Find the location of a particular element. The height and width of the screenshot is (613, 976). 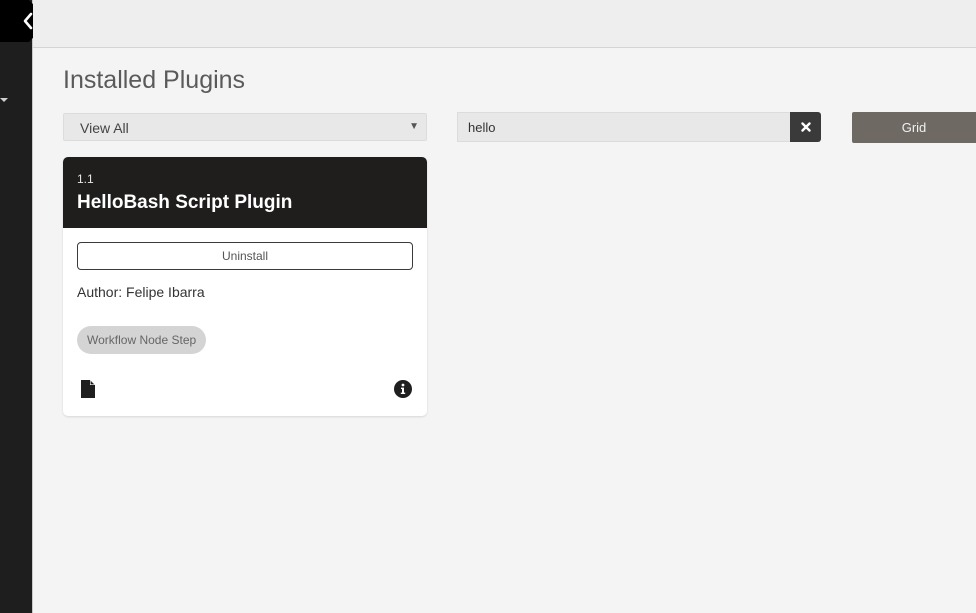

info-icon is located at coordinates (403, 389).